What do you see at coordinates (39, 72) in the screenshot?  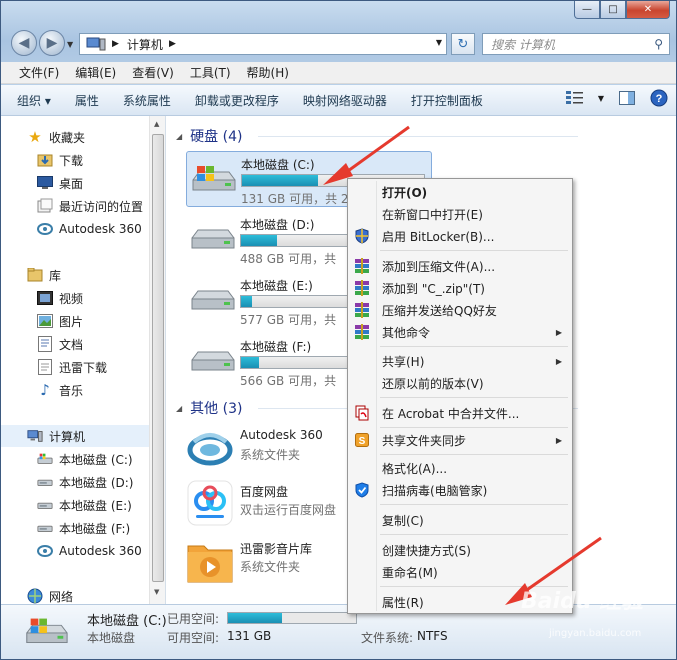 I see `menu-file: 文件(F)` at bounding box center [39, 72].